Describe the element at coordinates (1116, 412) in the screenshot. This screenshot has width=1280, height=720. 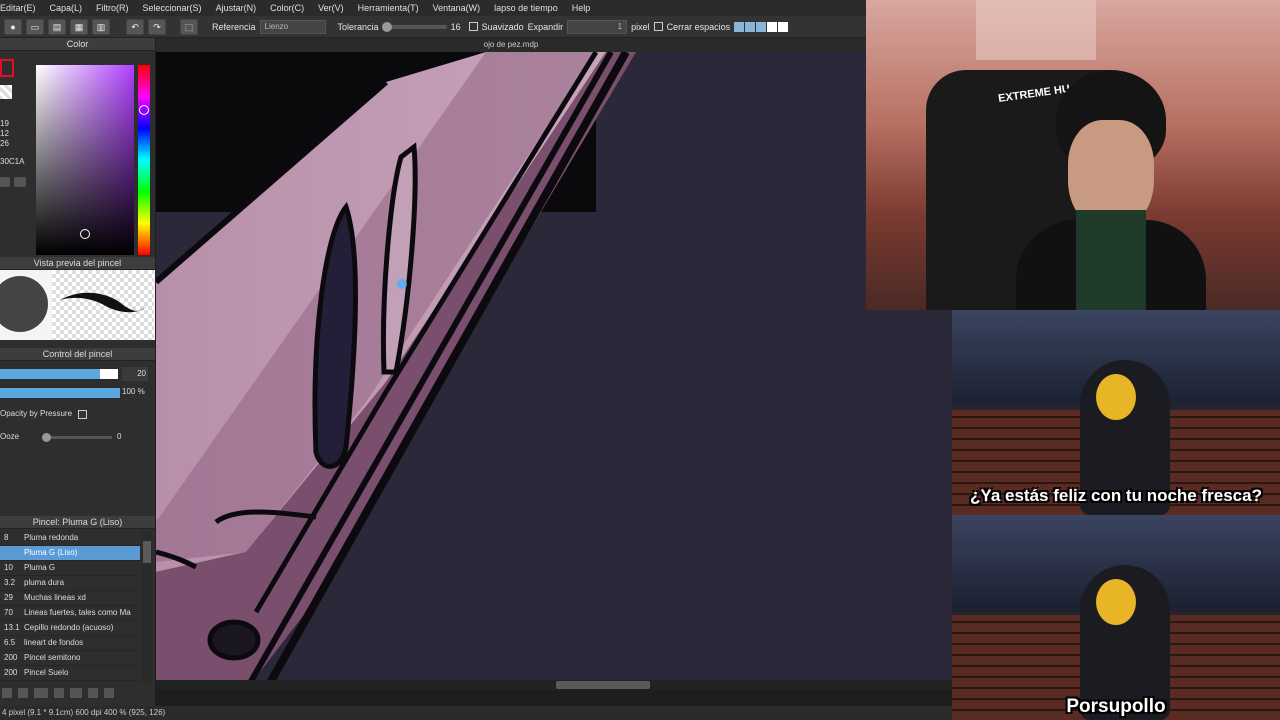
I see `meme-panel-top` at that location.